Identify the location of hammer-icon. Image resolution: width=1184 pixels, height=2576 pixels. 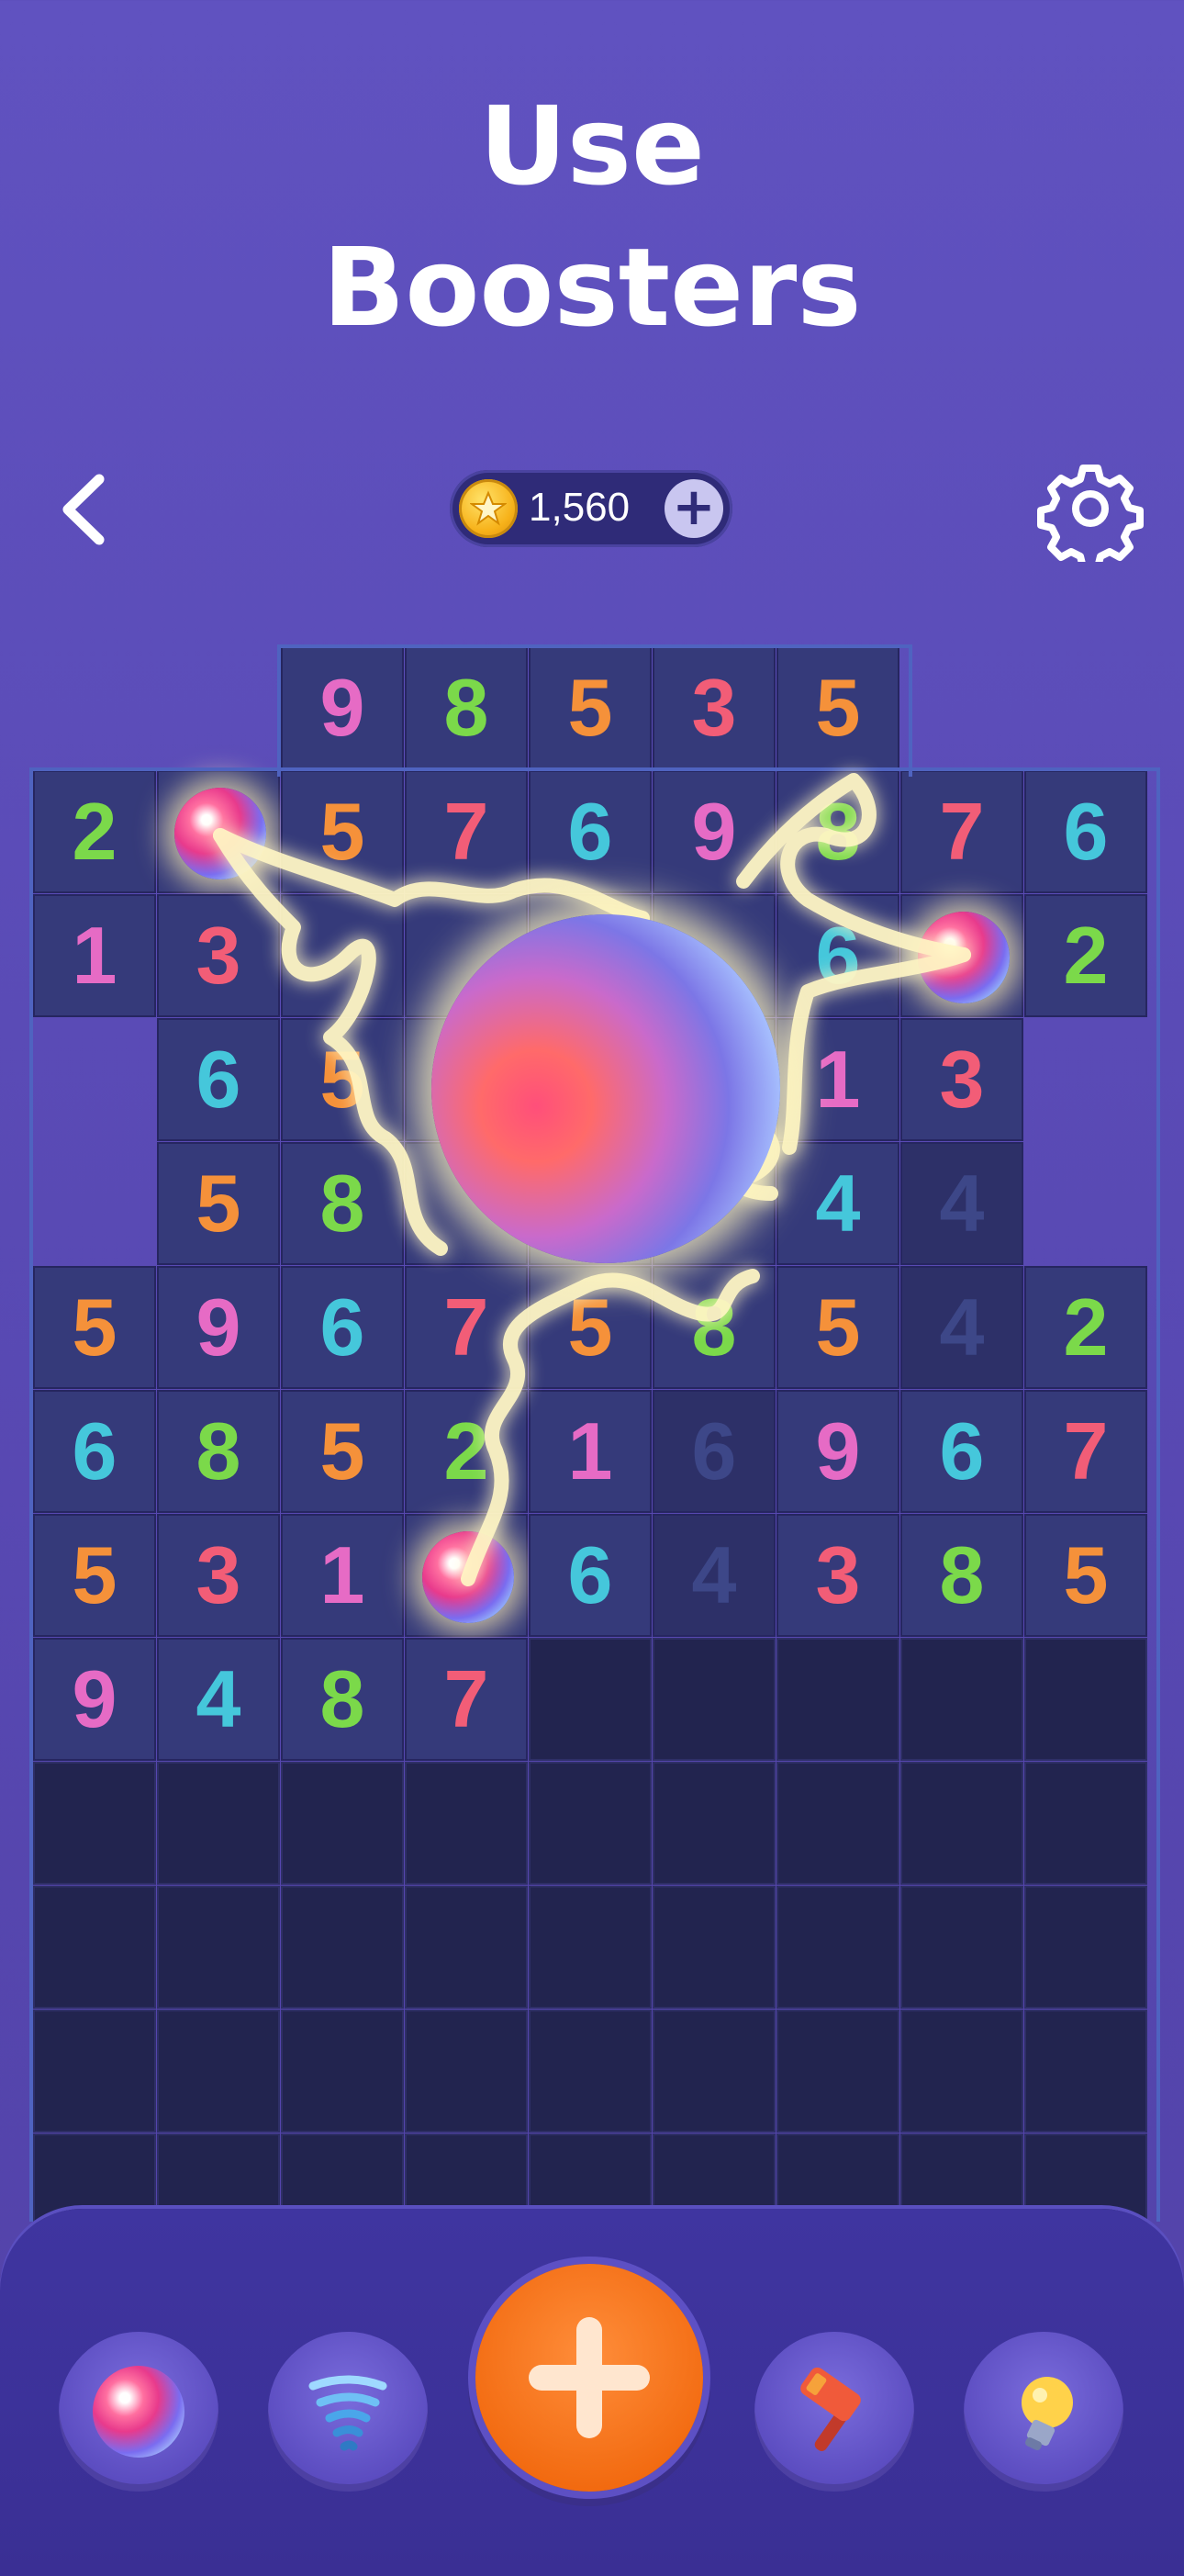
(830, 2409).